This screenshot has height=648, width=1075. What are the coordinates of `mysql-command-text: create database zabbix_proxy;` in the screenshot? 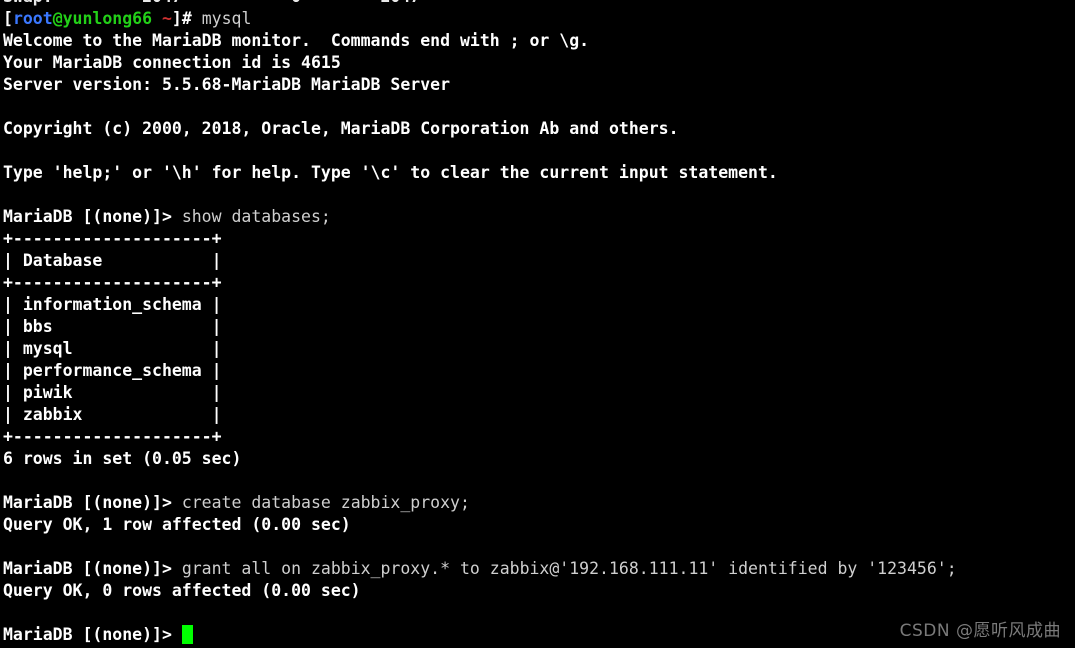 It's located at (325, 502).